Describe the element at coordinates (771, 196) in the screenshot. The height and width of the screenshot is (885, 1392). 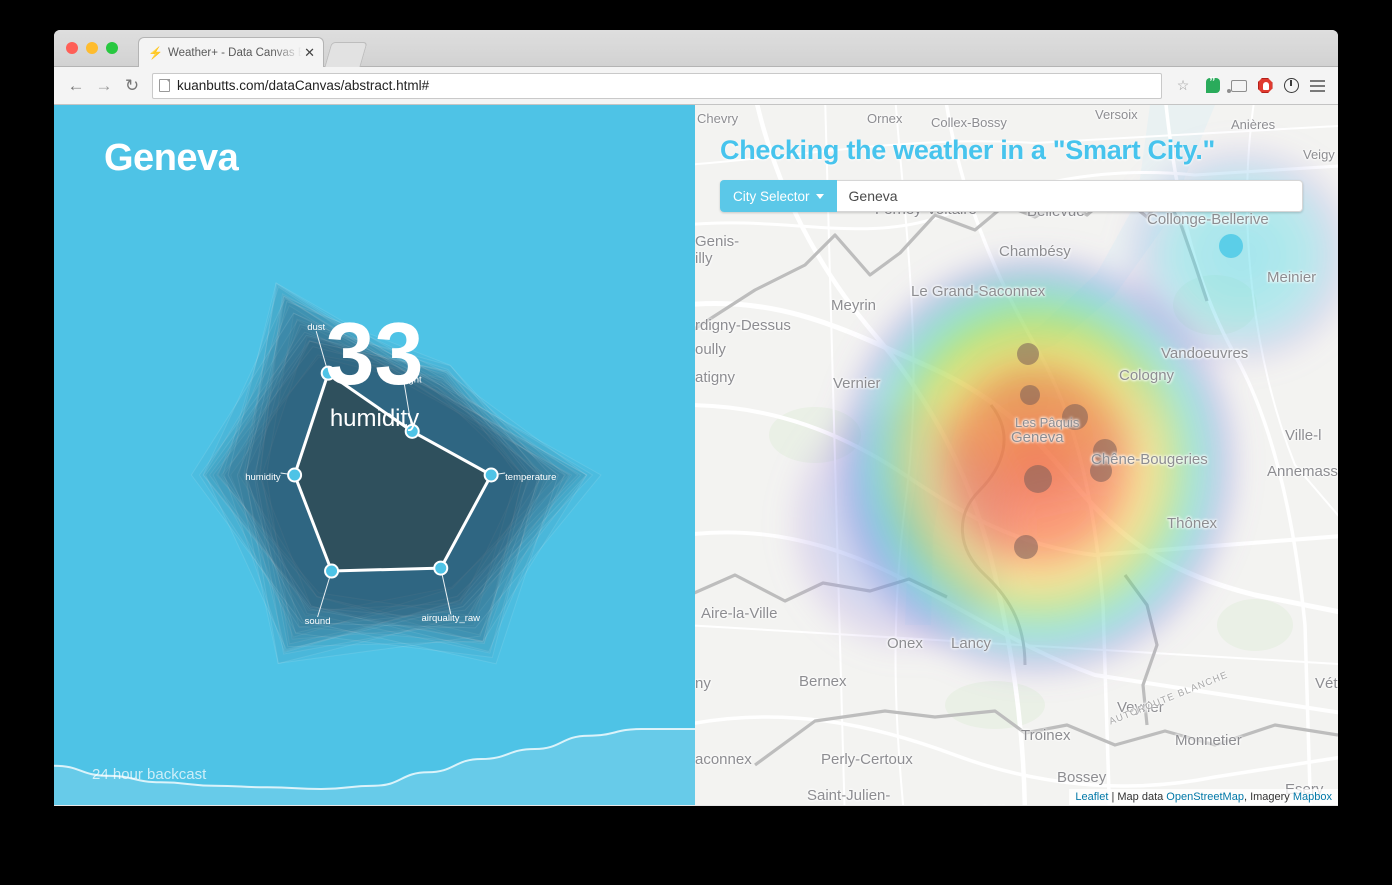
I see `city-selector-label: City Selector` at that location.